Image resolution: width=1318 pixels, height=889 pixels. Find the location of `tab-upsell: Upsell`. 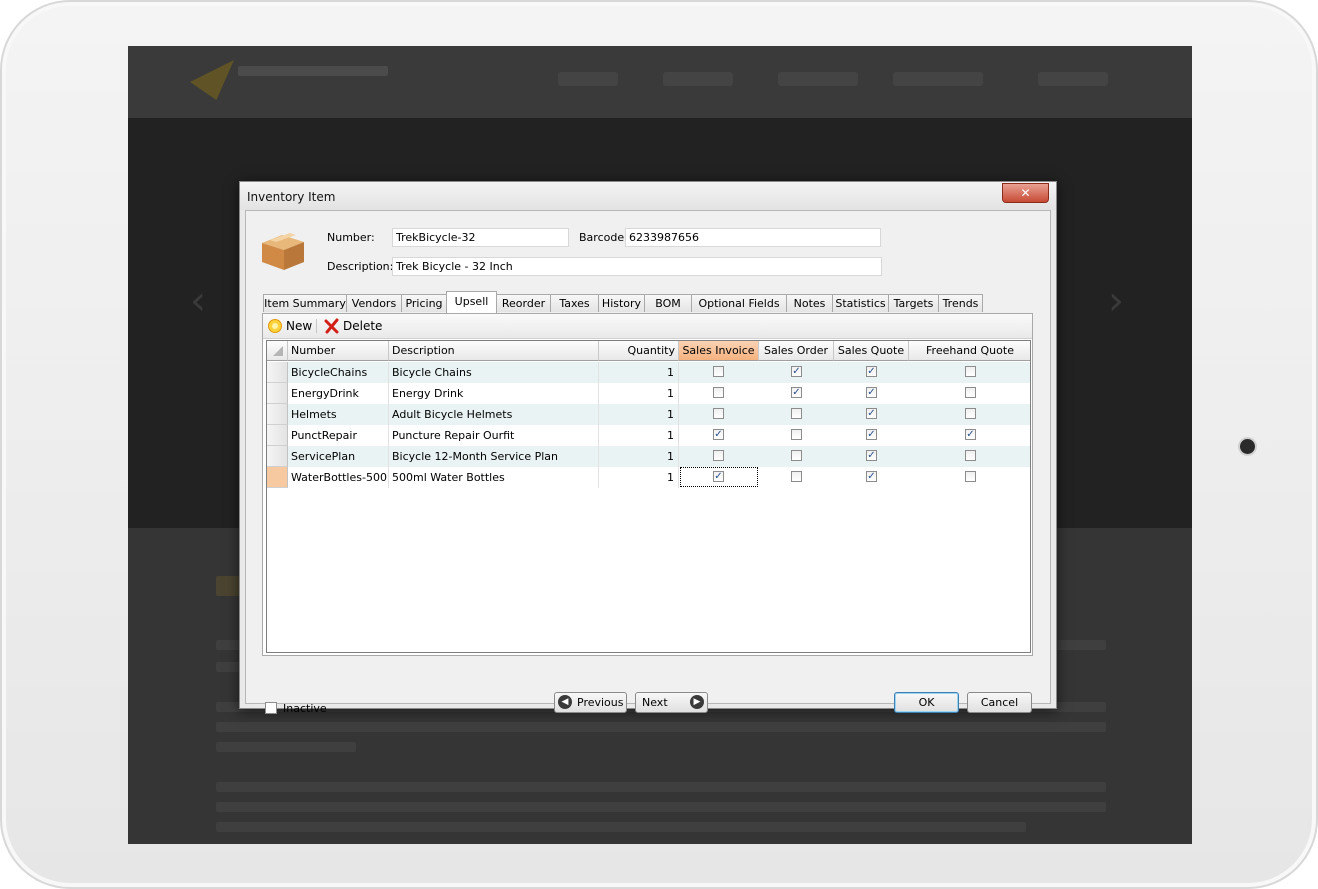

tab-upsell: Upsell is located at coordinates (471, 302).